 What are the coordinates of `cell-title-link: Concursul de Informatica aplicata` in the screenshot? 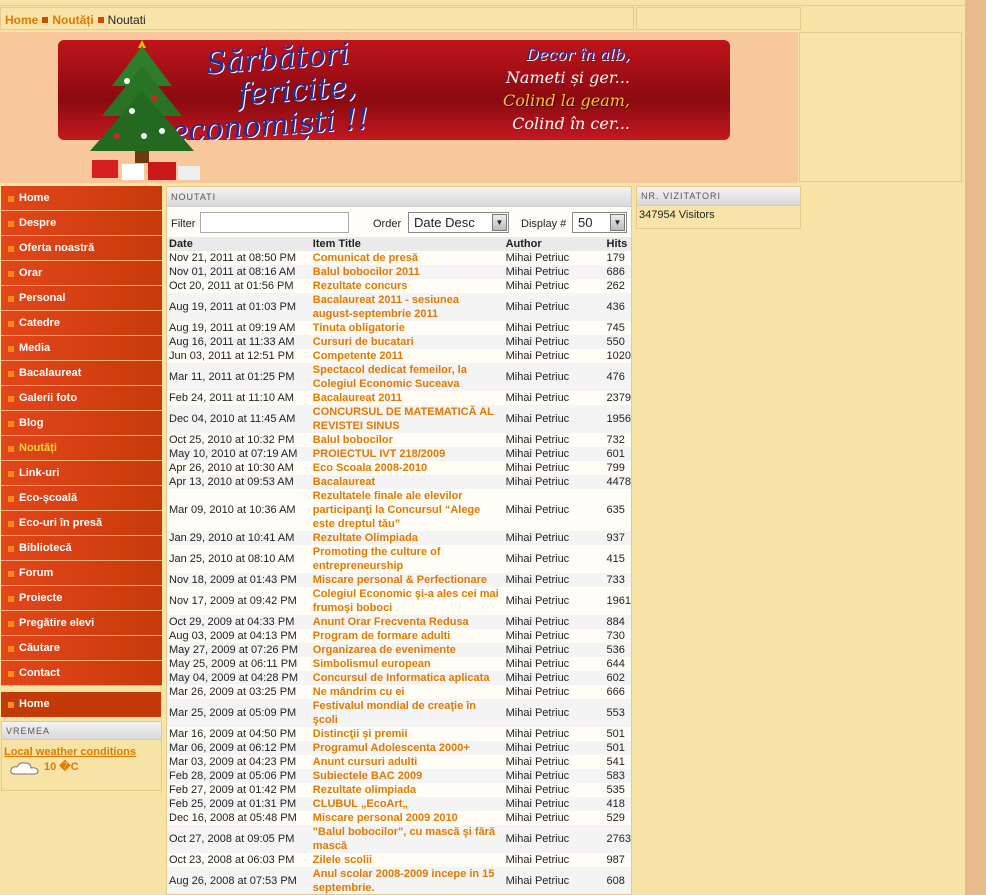 It's located at (407, 678).